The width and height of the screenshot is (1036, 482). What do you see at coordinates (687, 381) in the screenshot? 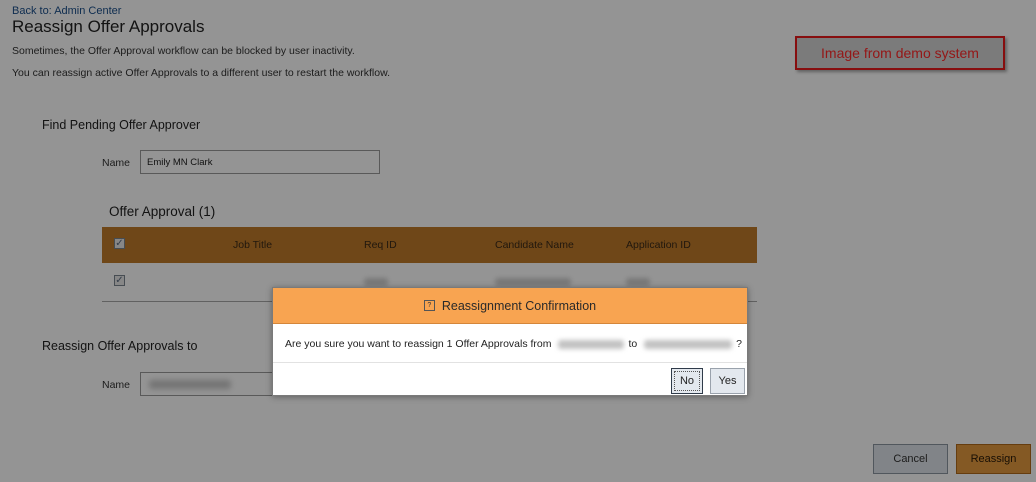
I see `no-button: No` at bounding box center [687, 381].